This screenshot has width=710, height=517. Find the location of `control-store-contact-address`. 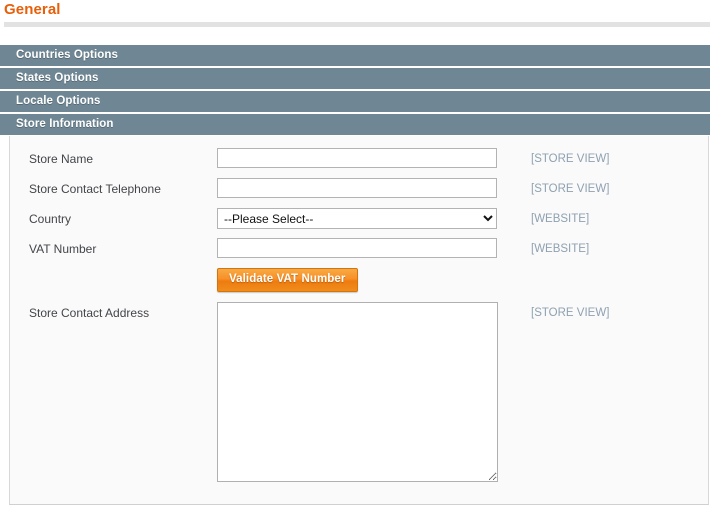

control-store-contact-address is located at coordinates (361, 393).